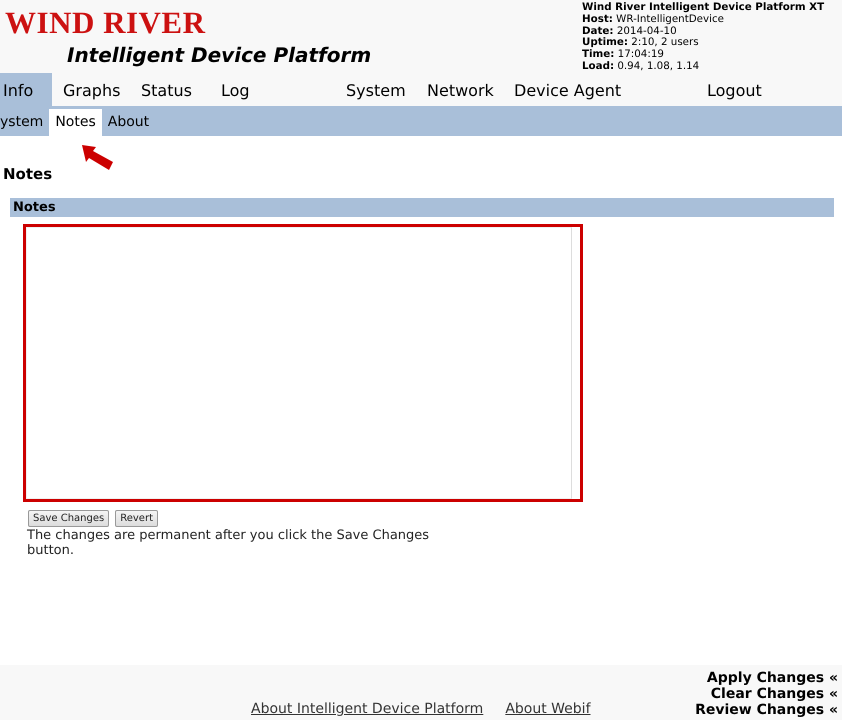 The width and height of the screenshot is (842, 720). What do you see at coordinates (27, 174) in the screenshot?
I see `page-title: Notes` at bounding box center [27, 174].